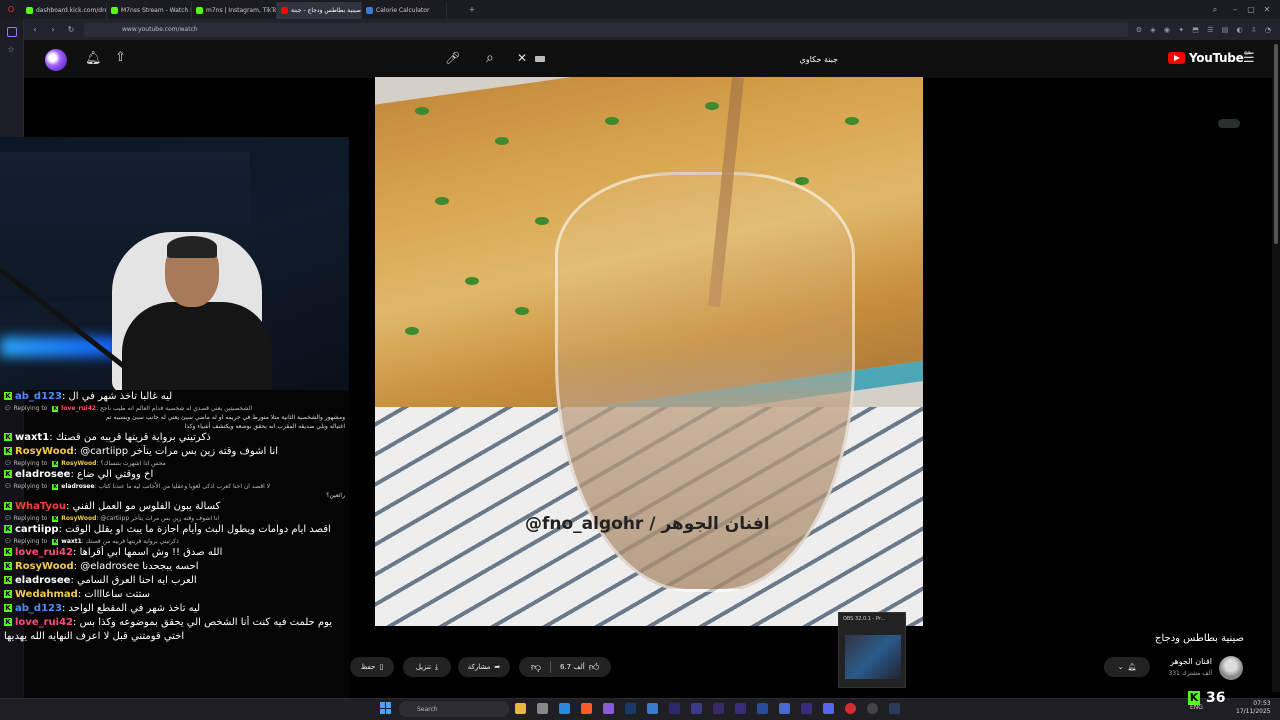 The image size is (1280, 720). Describe the element at coordinates (718, 708) in the screenshot. I see `media-encoder-icon` at that location.